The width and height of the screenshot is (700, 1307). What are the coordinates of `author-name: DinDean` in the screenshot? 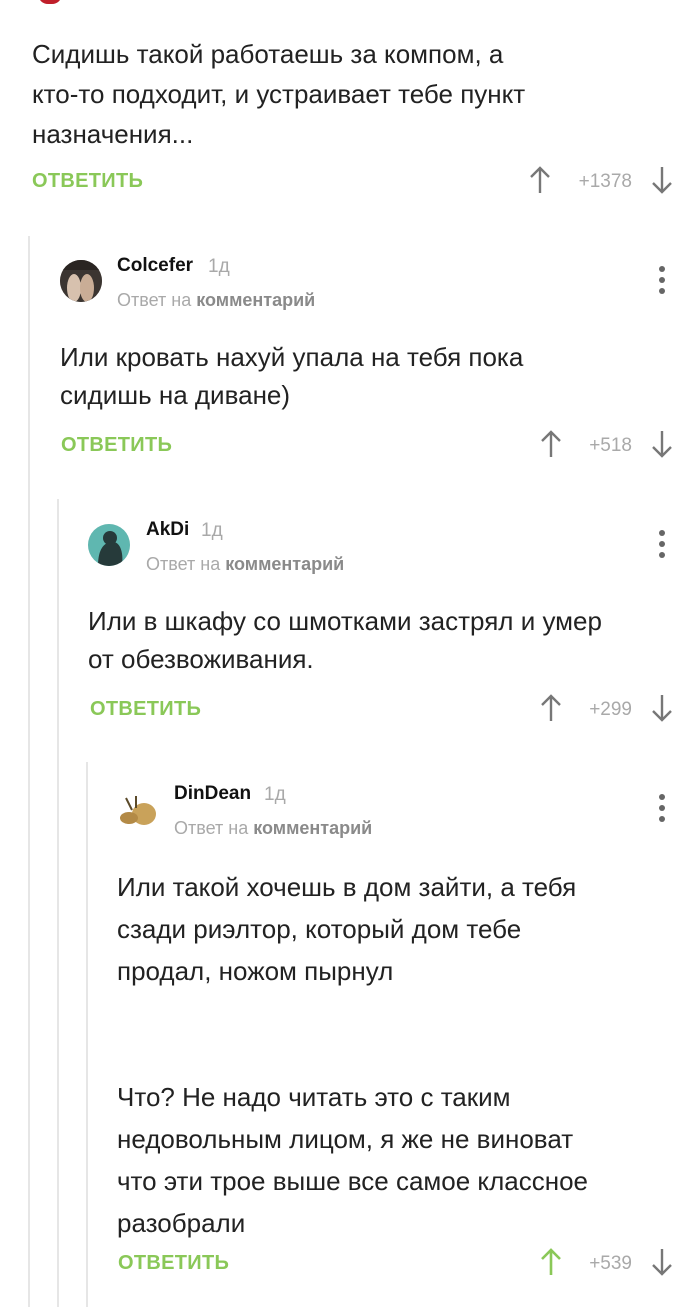 It's located at (212, 794).